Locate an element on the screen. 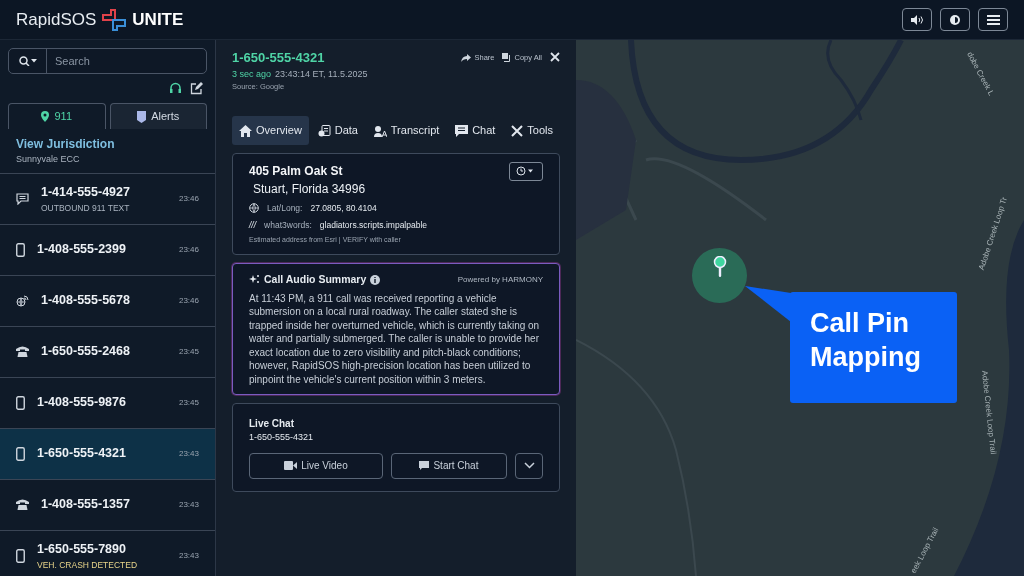 This screenshot has height=576, width=1024. summary-text: At 11:43 PM, a 911 call was received reporting a vehicle submersion on a local rural roadway. The caller stated she is trapped inside her overturned vehicle, which is currently taking on water and partially submerged. The caller is unable to provide her exact location due to zero visibility and pitch-black conditions; however, RapidSOS high-precision location has been utilized to pinpoint the vehicle's current position within 3 meters. is located at coordinates (395, 338).